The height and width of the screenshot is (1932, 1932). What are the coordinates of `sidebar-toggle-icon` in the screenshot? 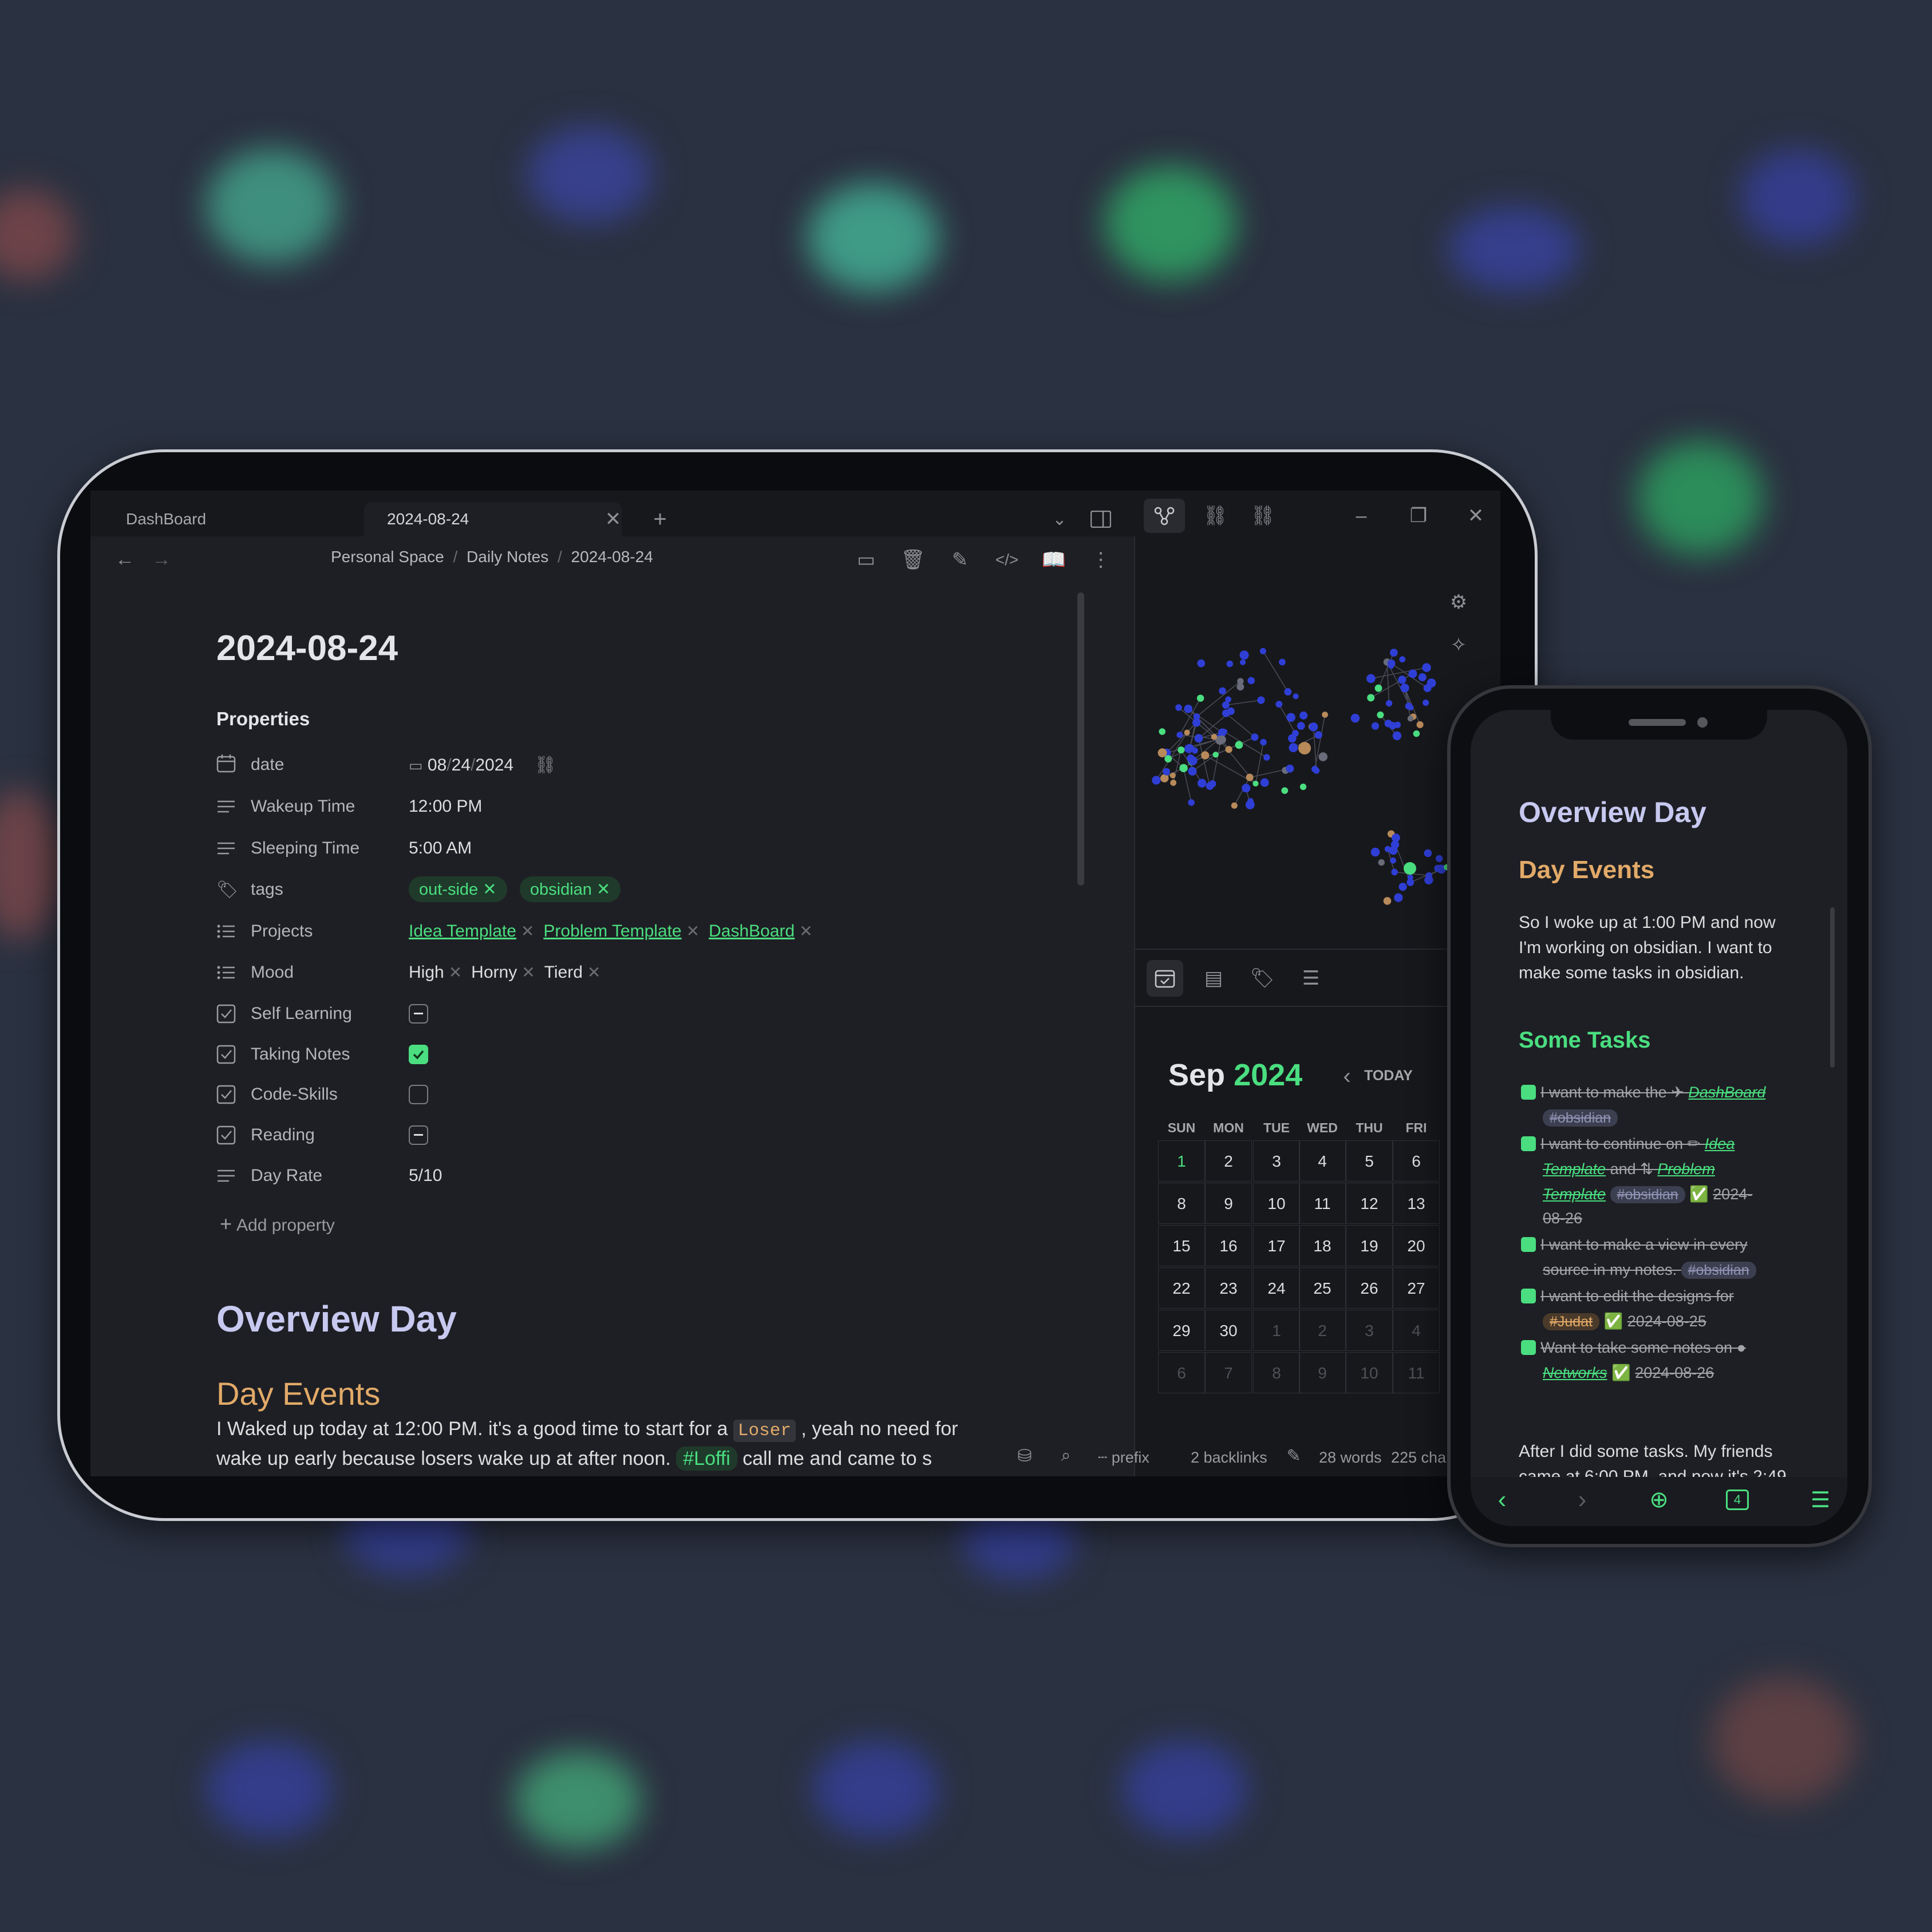 It's located at (1100, 519).